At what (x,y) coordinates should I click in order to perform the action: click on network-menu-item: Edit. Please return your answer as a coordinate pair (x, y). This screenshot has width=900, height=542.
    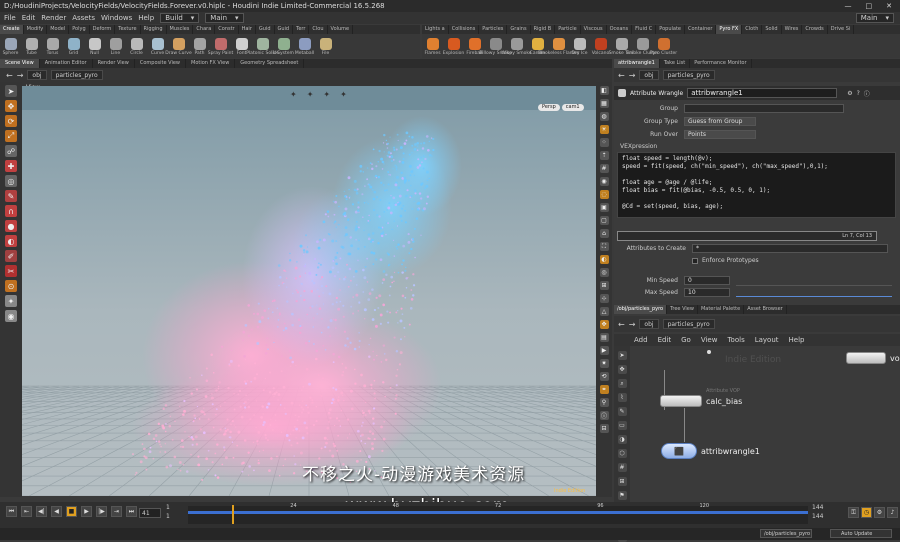
    Looking at the image, I should click on (665, 340).